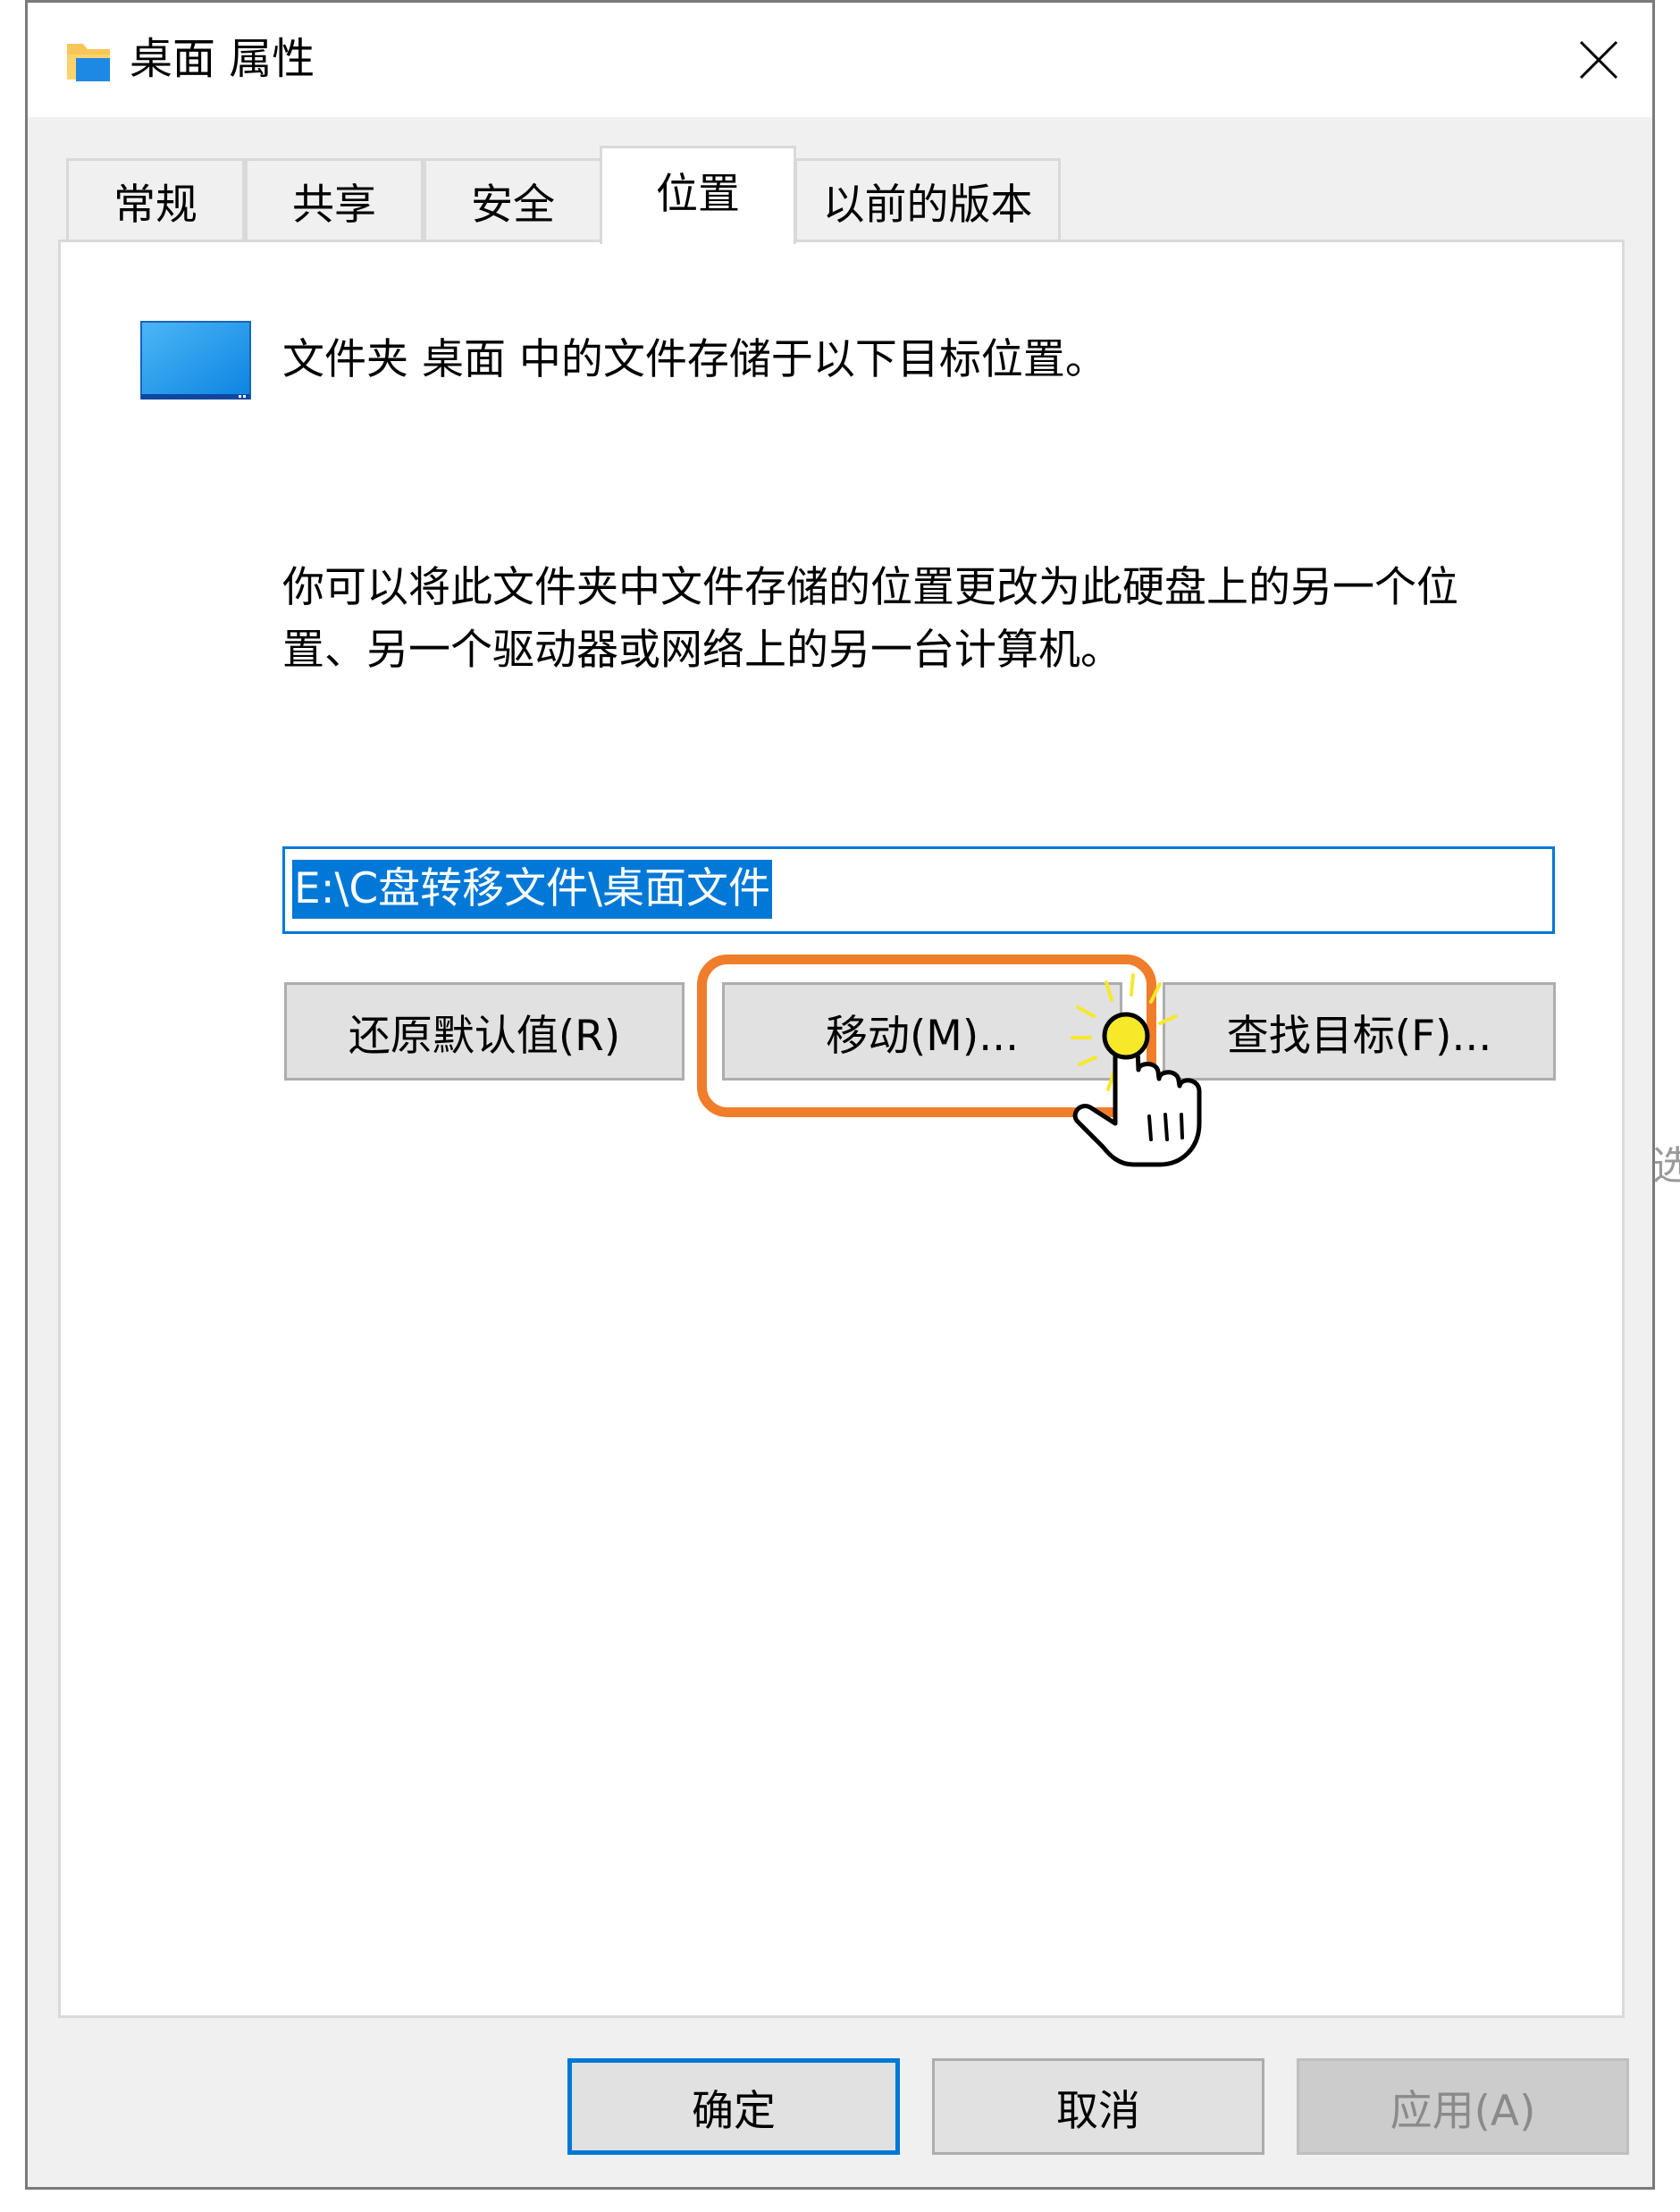 The width and height of the screenshot is (1680, 2212). What do you see at coordinates (1666, 1166) in the screenshot?
I see `background-window-glyph: 选` at bounding box center [1666, 1166].